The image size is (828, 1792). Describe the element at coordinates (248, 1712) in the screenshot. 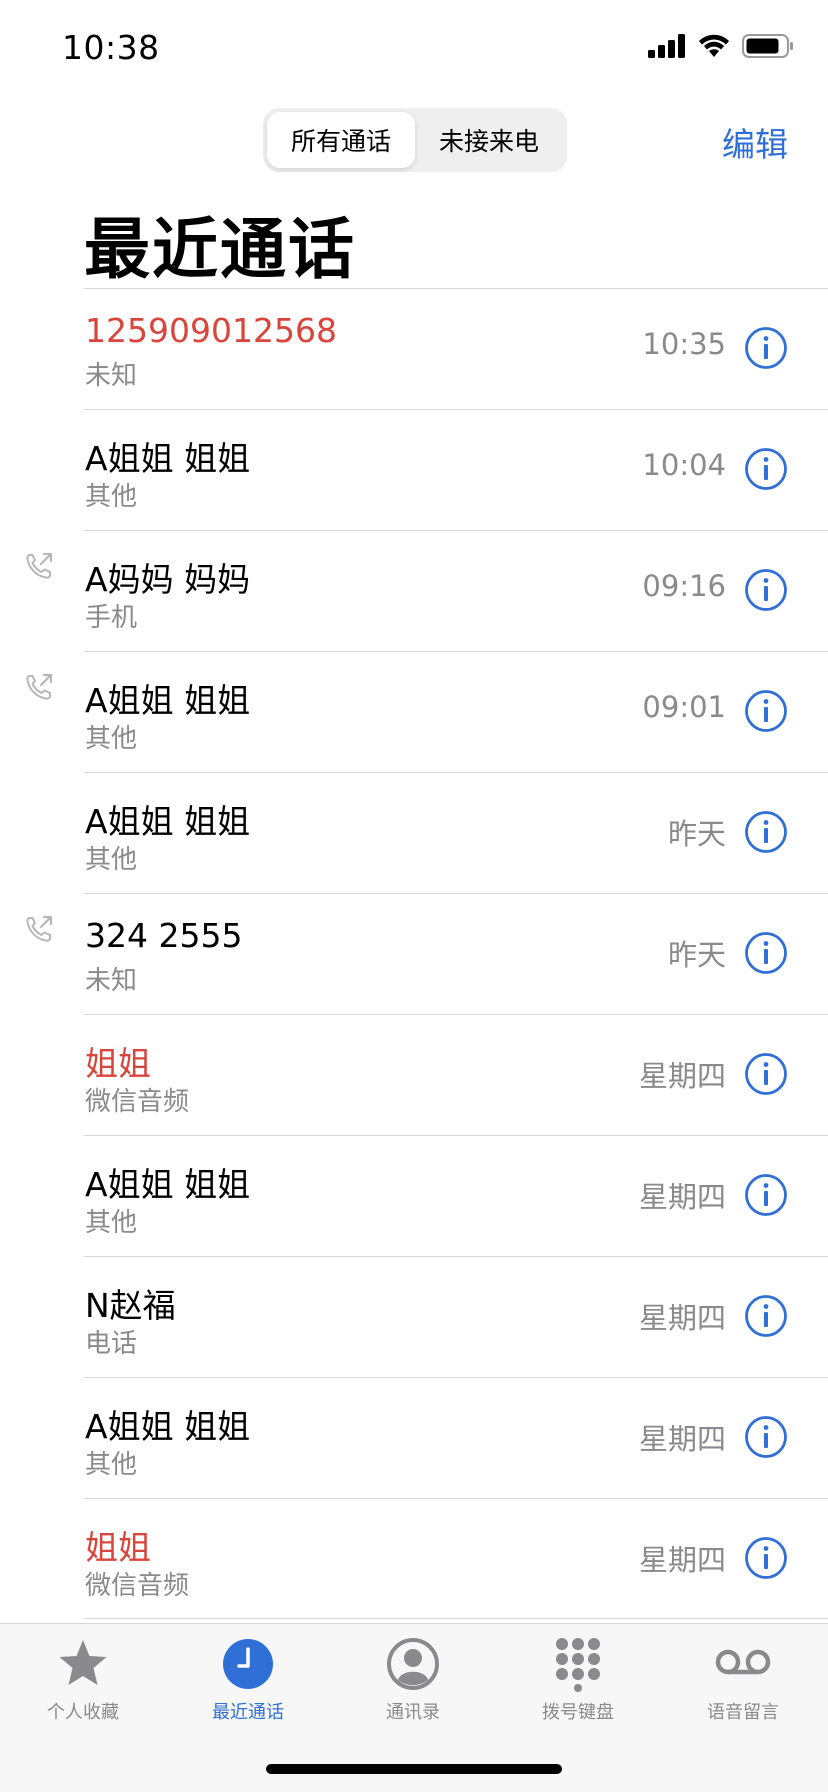

I see `tab-recents-label: 最近通话` at that location.